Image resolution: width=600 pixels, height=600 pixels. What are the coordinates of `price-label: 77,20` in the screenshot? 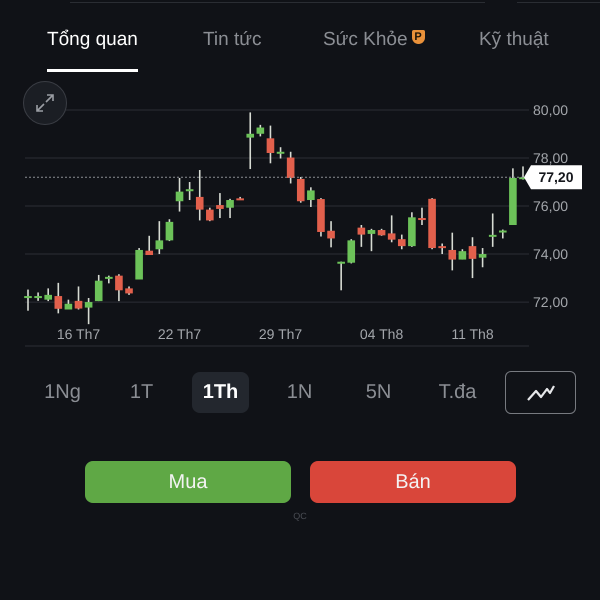 It's located at (553, 177).